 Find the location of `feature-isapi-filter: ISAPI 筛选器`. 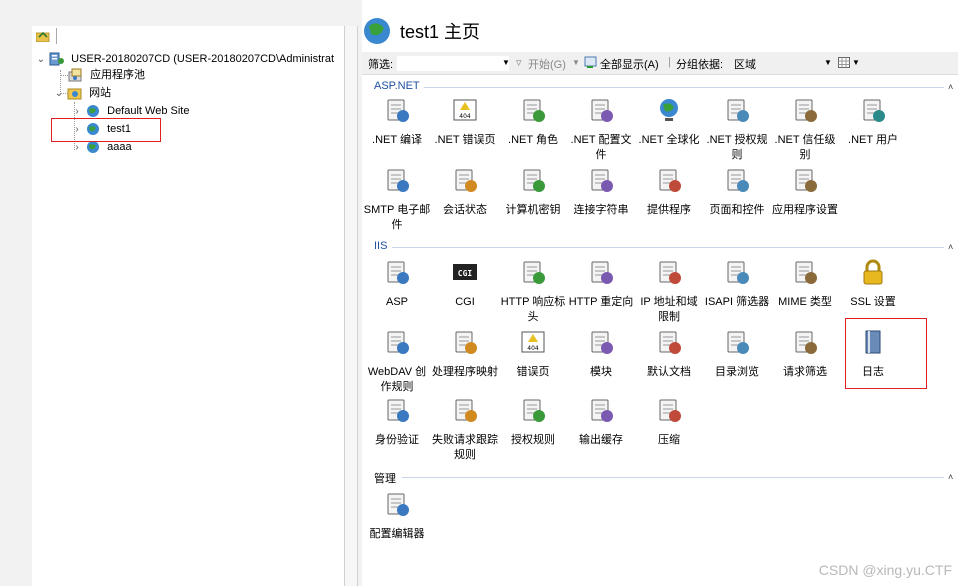

feature-isapi-filter: ISAPI 筛选器 is located at coordinates (737, 284).